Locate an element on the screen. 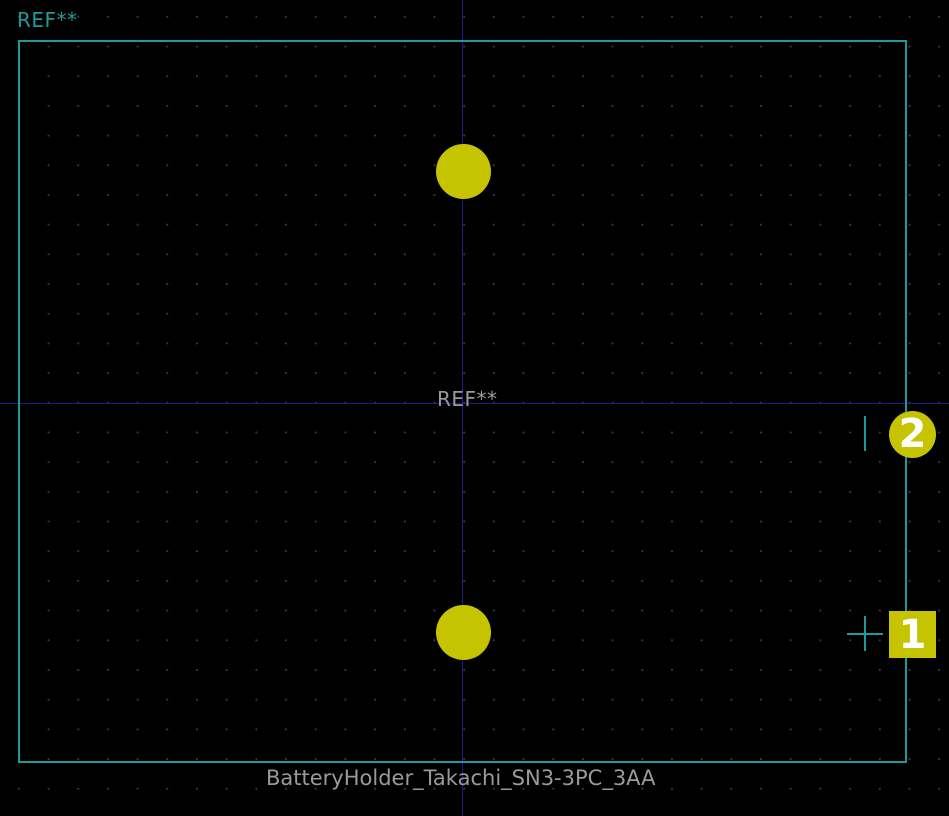  mounting-hole-top is located at coordinates (463, 171).